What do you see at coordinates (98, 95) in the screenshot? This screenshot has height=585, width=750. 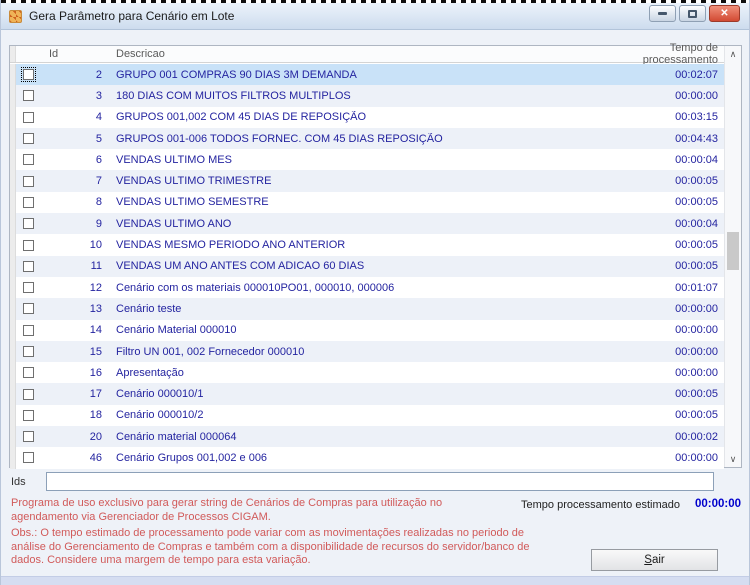 I see `row-id: 3` at bounding box center [98, 95].